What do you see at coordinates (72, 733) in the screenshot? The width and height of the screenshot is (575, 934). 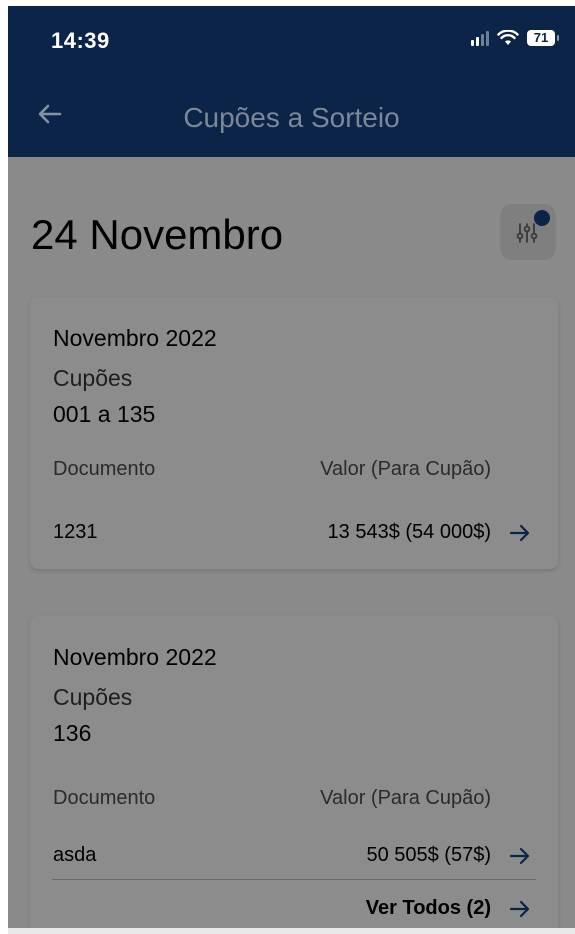 I see `coupons-range: 136` at bounding box center [72, 733].